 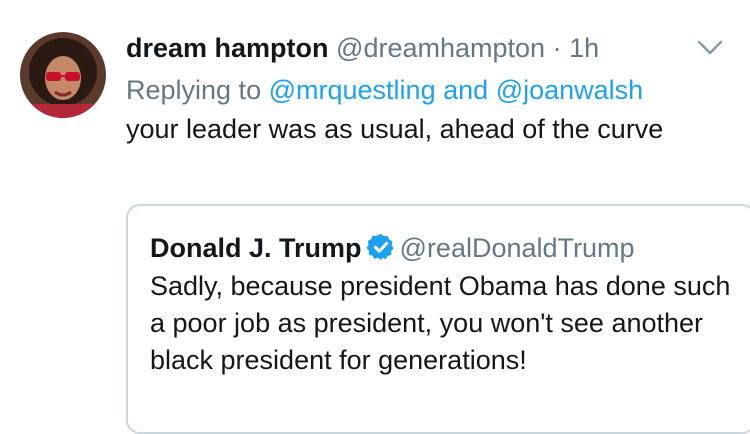 I want to click on reply-and: and, so click(x=465, y=90).